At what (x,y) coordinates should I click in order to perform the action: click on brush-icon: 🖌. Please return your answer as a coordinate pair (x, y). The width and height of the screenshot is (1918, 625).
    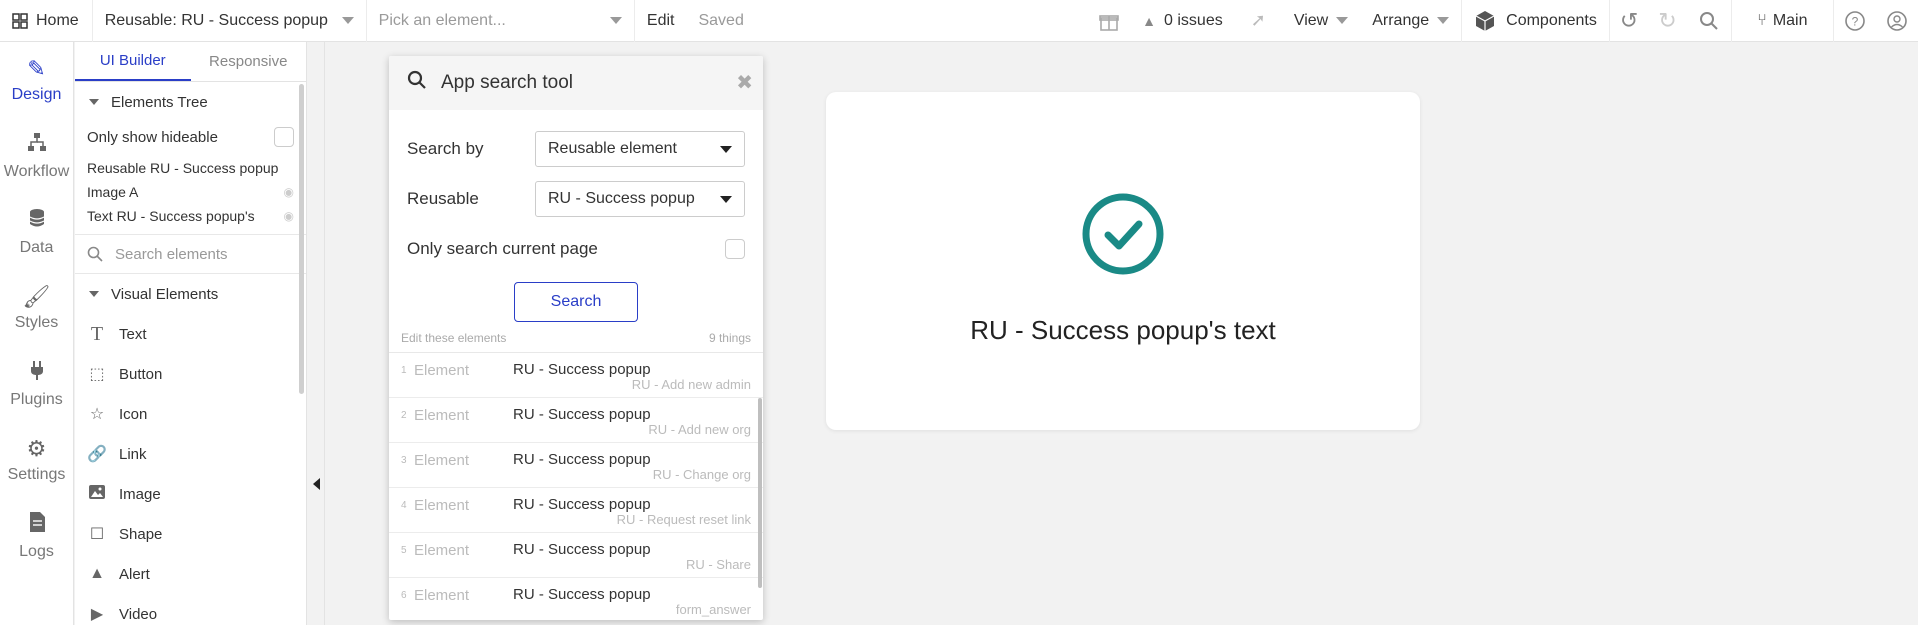
    Looking at the image, I should click on (36, 296).